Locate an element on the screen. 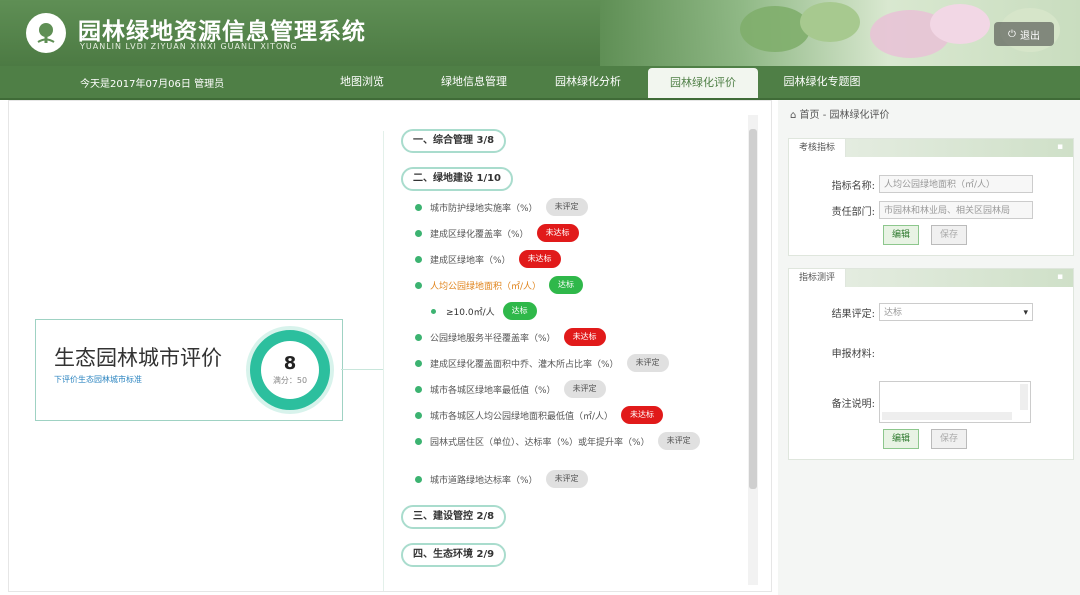 The image size is (1080, 595). list-item: 城市防护绿地实施率（%） 未评定 is located at coordinates (501, 207).